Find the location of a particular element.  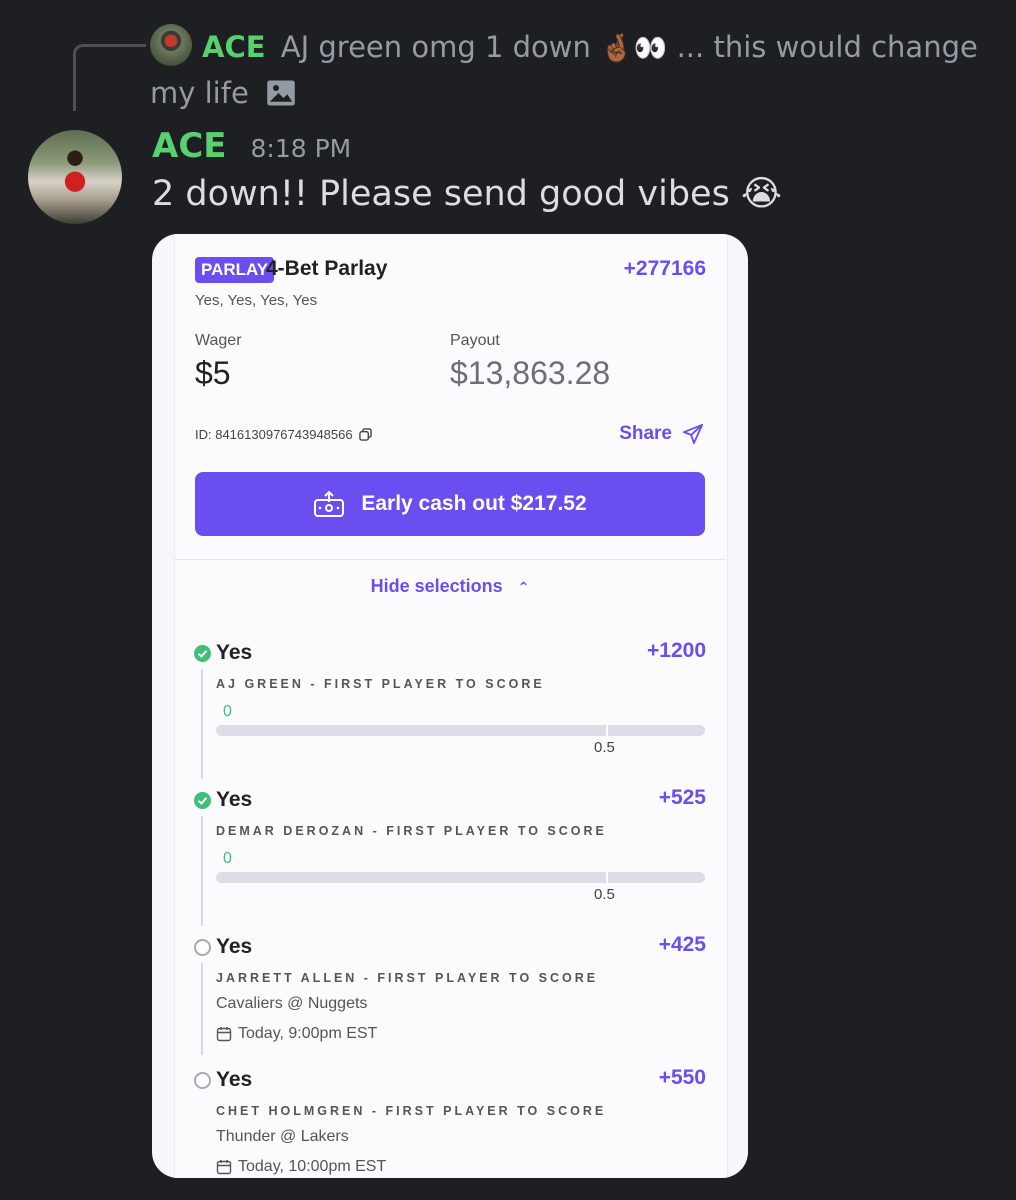

reply-avatar is located at coordinates (171, 45).